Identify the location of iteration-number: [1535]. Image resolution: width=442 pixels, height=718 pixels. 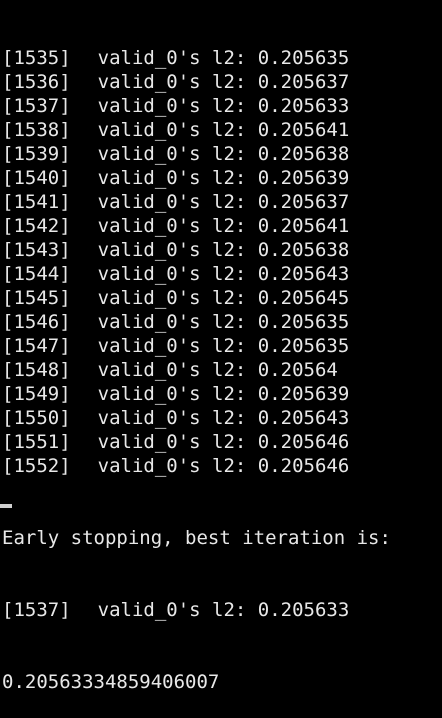
(36, 58).